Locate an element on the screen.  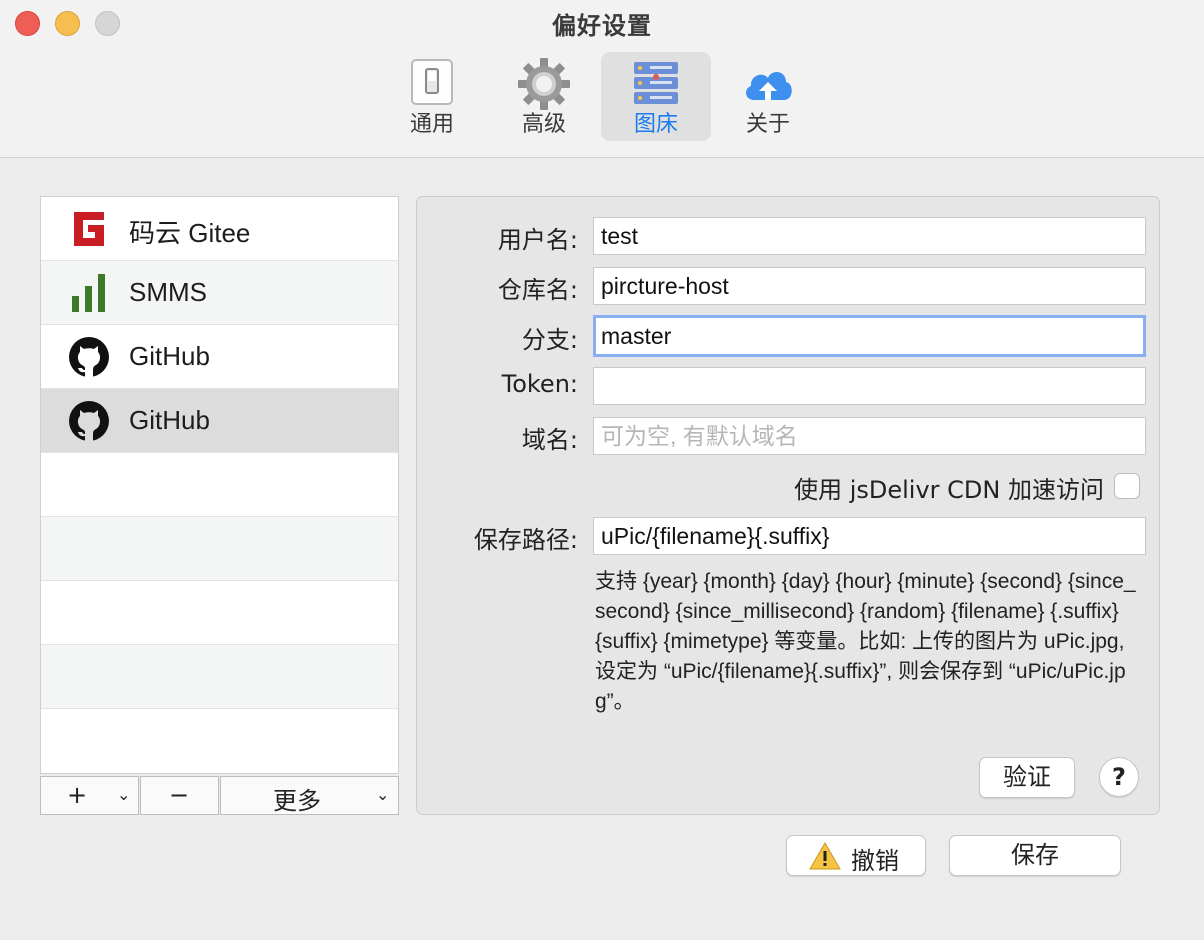
branch-label: 分支: is located at coordinates (549, 340).